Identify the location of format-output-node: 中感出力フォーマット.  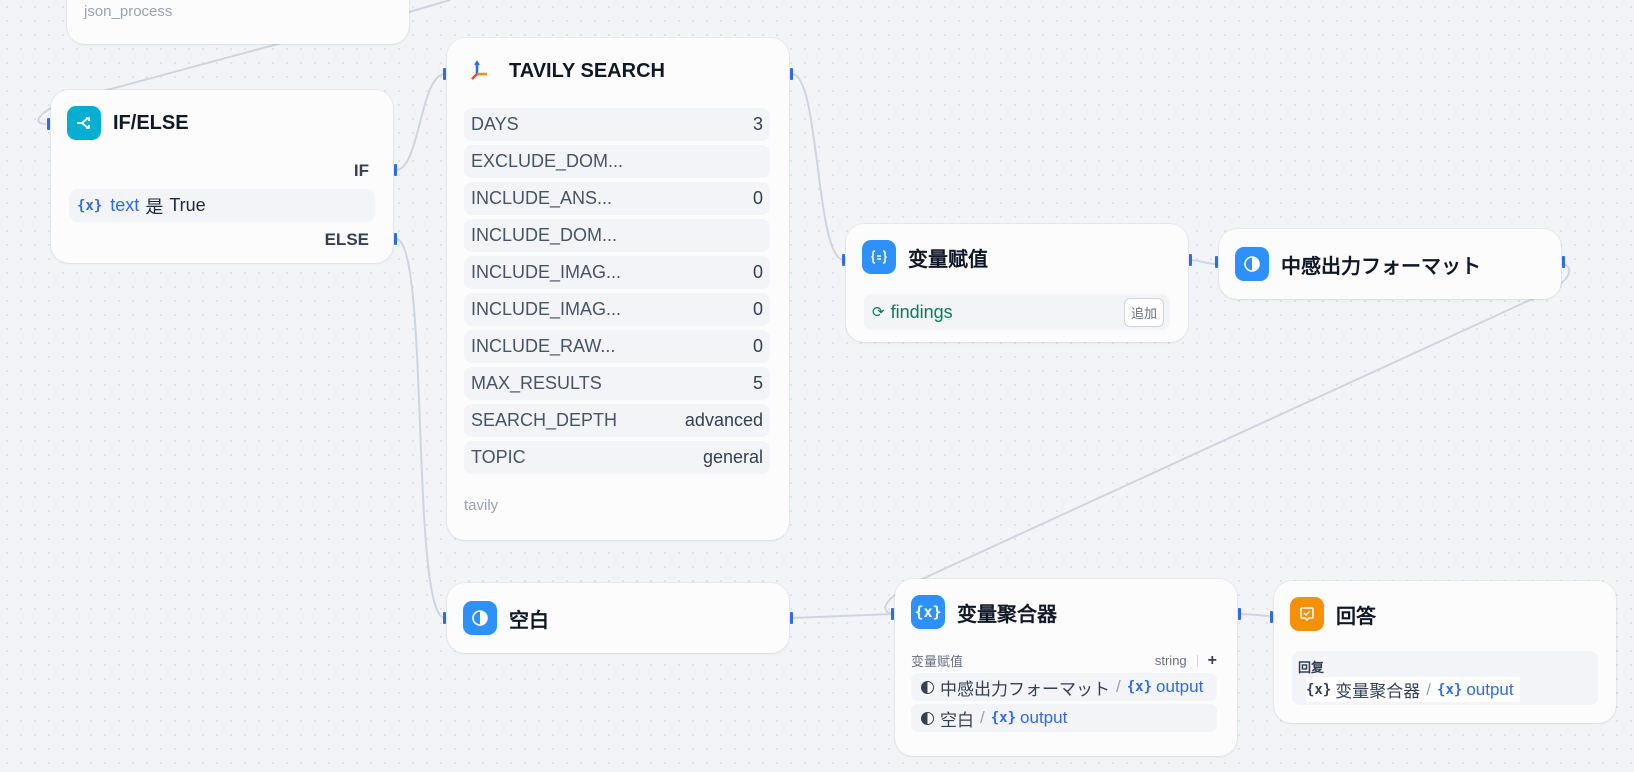
(1390, 264).